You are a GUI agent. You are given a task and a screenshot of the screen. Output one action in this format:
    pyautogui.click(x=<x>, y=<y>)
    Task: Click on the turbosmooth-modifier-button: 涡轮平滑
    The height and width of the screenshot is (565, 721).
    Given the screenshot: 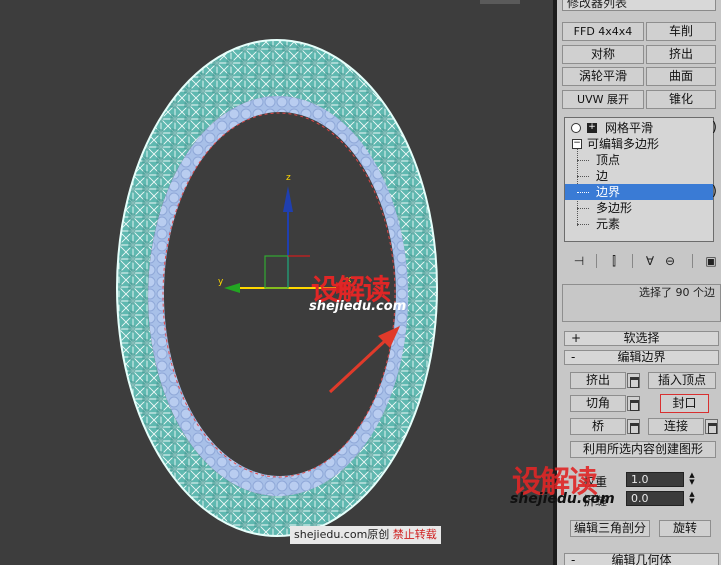 What is the action you would take?
    pyautogui.click(x=603, y=76)
    